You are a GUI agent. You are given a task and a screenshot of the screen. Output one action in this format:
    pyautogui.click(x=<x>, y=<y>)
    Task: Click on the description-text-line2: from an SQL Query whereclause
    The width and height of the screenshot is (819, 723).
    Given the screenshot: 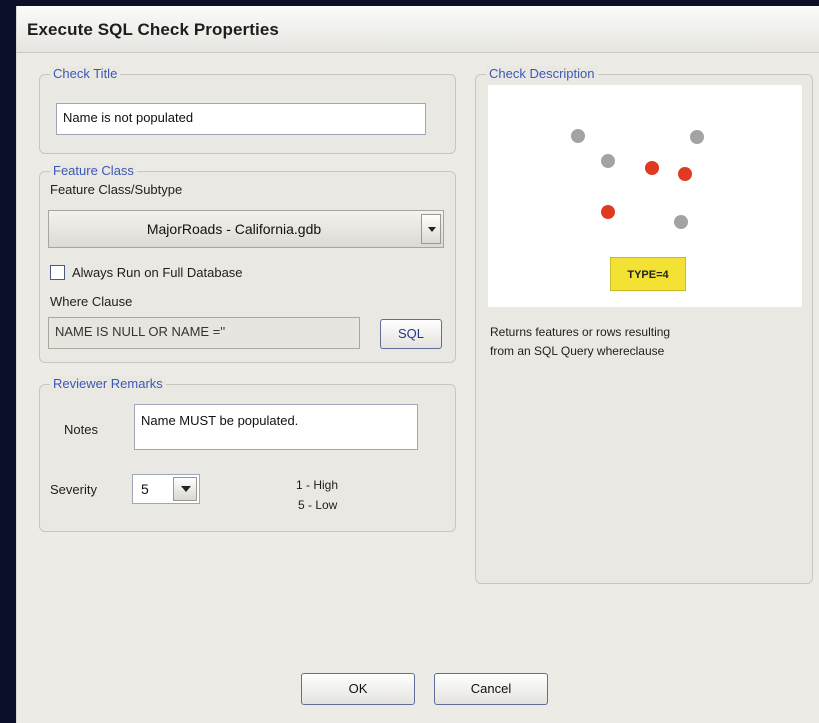 What is the action you would take?
    pyautogui.click(x=577, y=351)
    